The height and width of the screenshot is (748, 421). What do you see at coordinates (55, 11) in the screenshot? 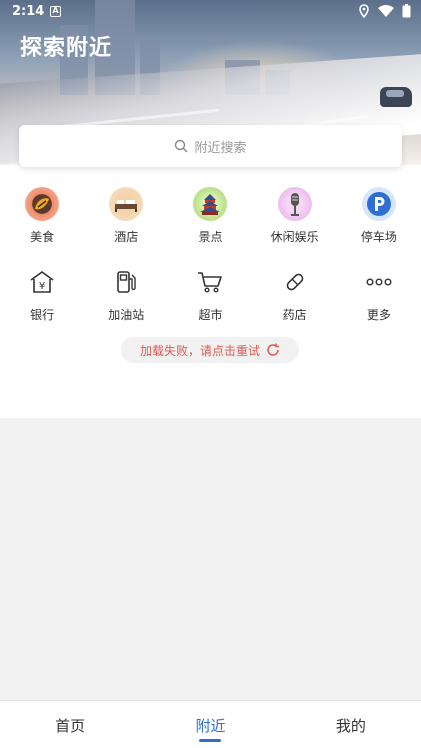
I see `app-notification-icon: A` at bounding box center [55, 11].